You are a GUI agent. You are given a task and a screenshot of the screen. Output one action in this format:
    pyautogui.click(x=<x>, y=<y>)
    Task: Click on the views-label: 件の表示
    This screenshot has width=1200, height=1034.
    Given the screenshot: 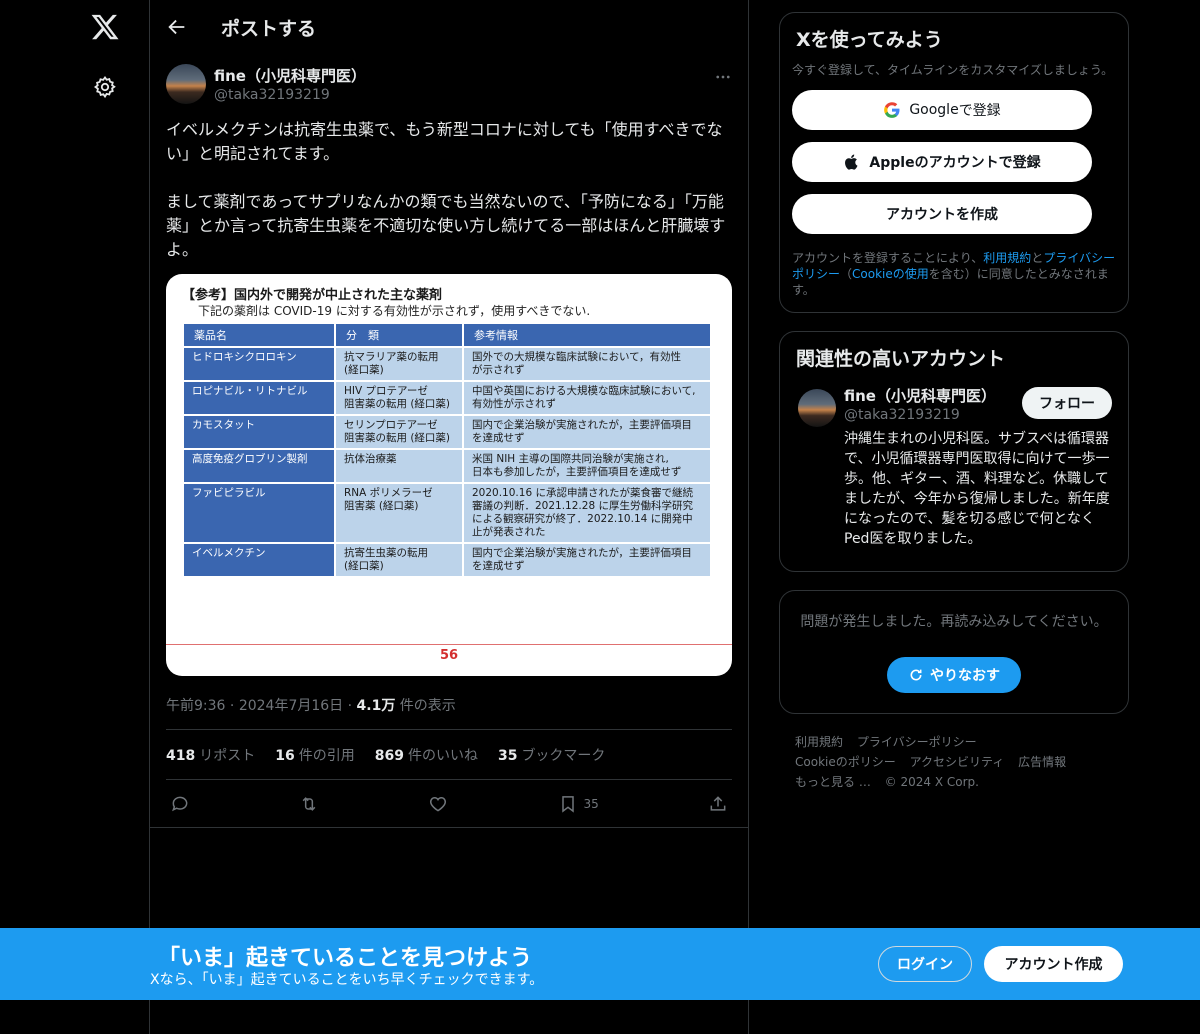 What is the action you would take?
    pyautogui.click(x=427, y=706)
    